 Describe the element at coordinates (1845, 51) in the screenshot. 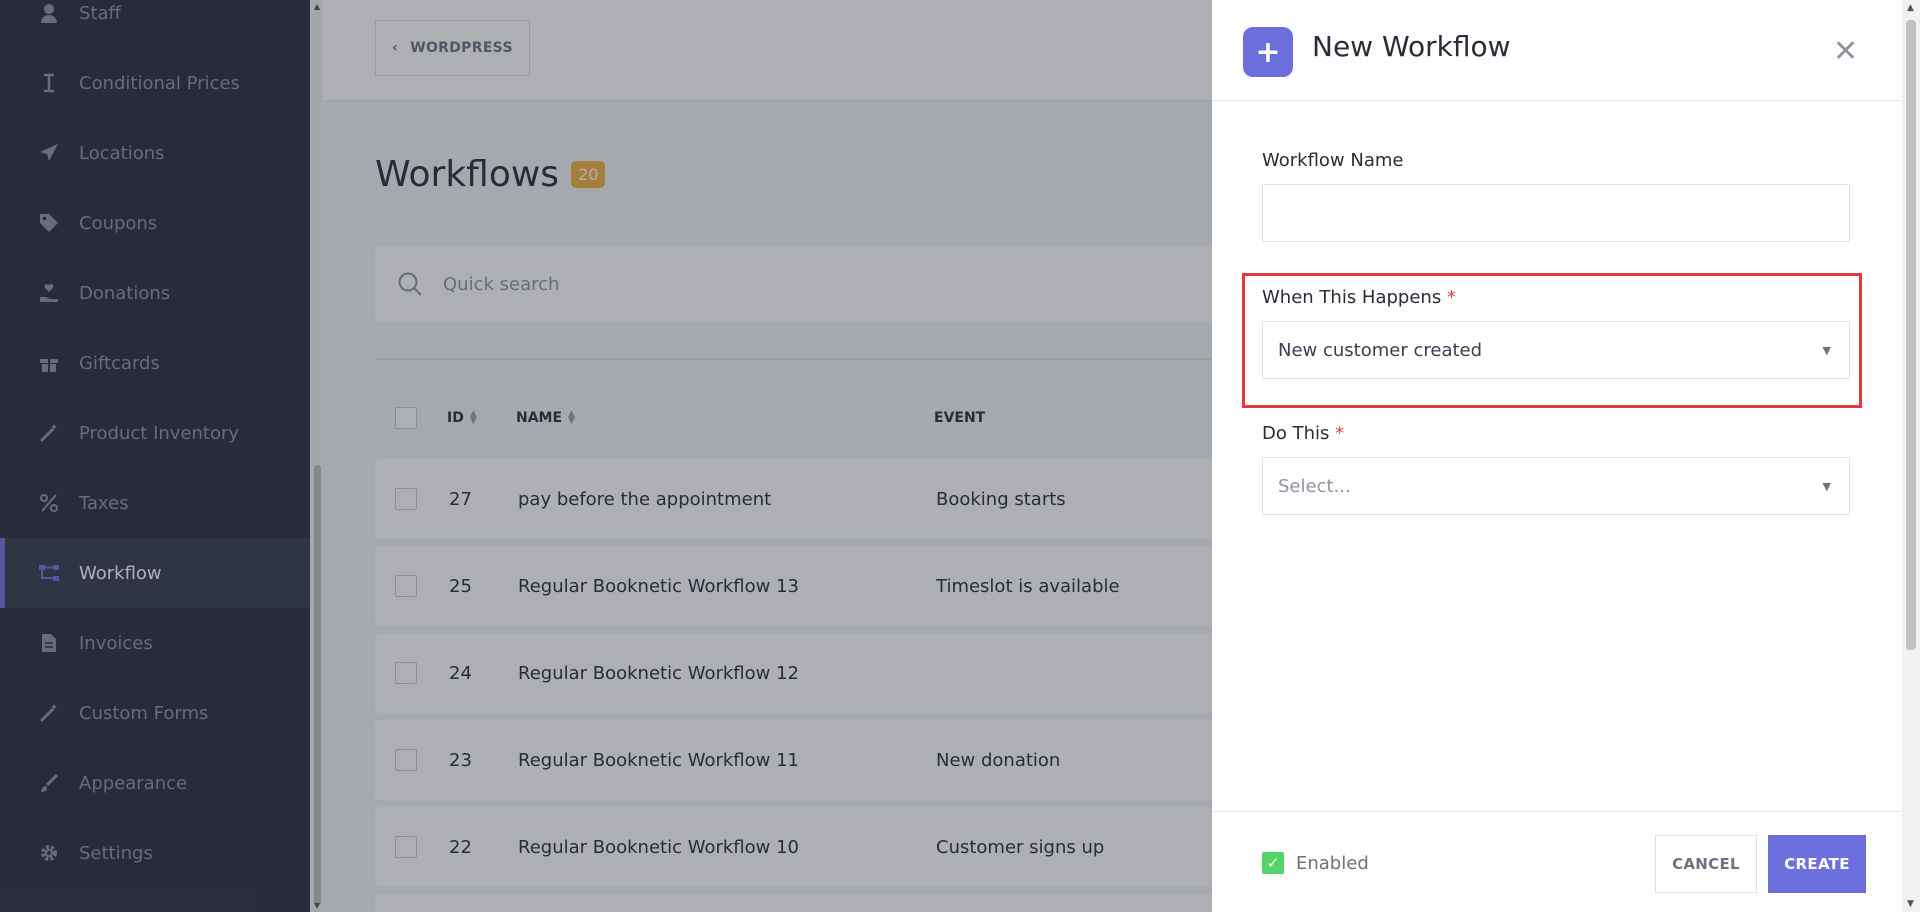

I see `close-icon: ✕` at that location.